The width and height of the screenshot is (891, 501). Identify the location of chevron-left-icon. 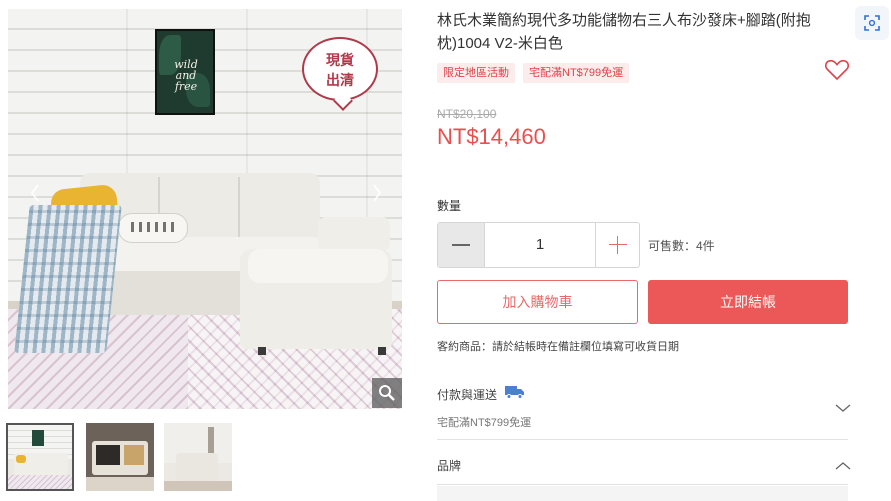
(35, 195).